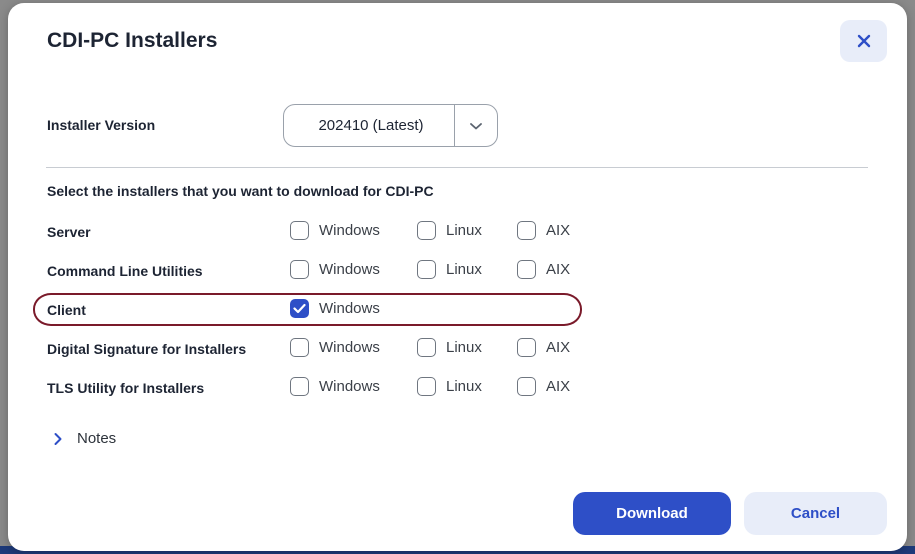 This screenshot has height=554, width=915. I want to click on installer-row-label: Server, so click(69, 232).